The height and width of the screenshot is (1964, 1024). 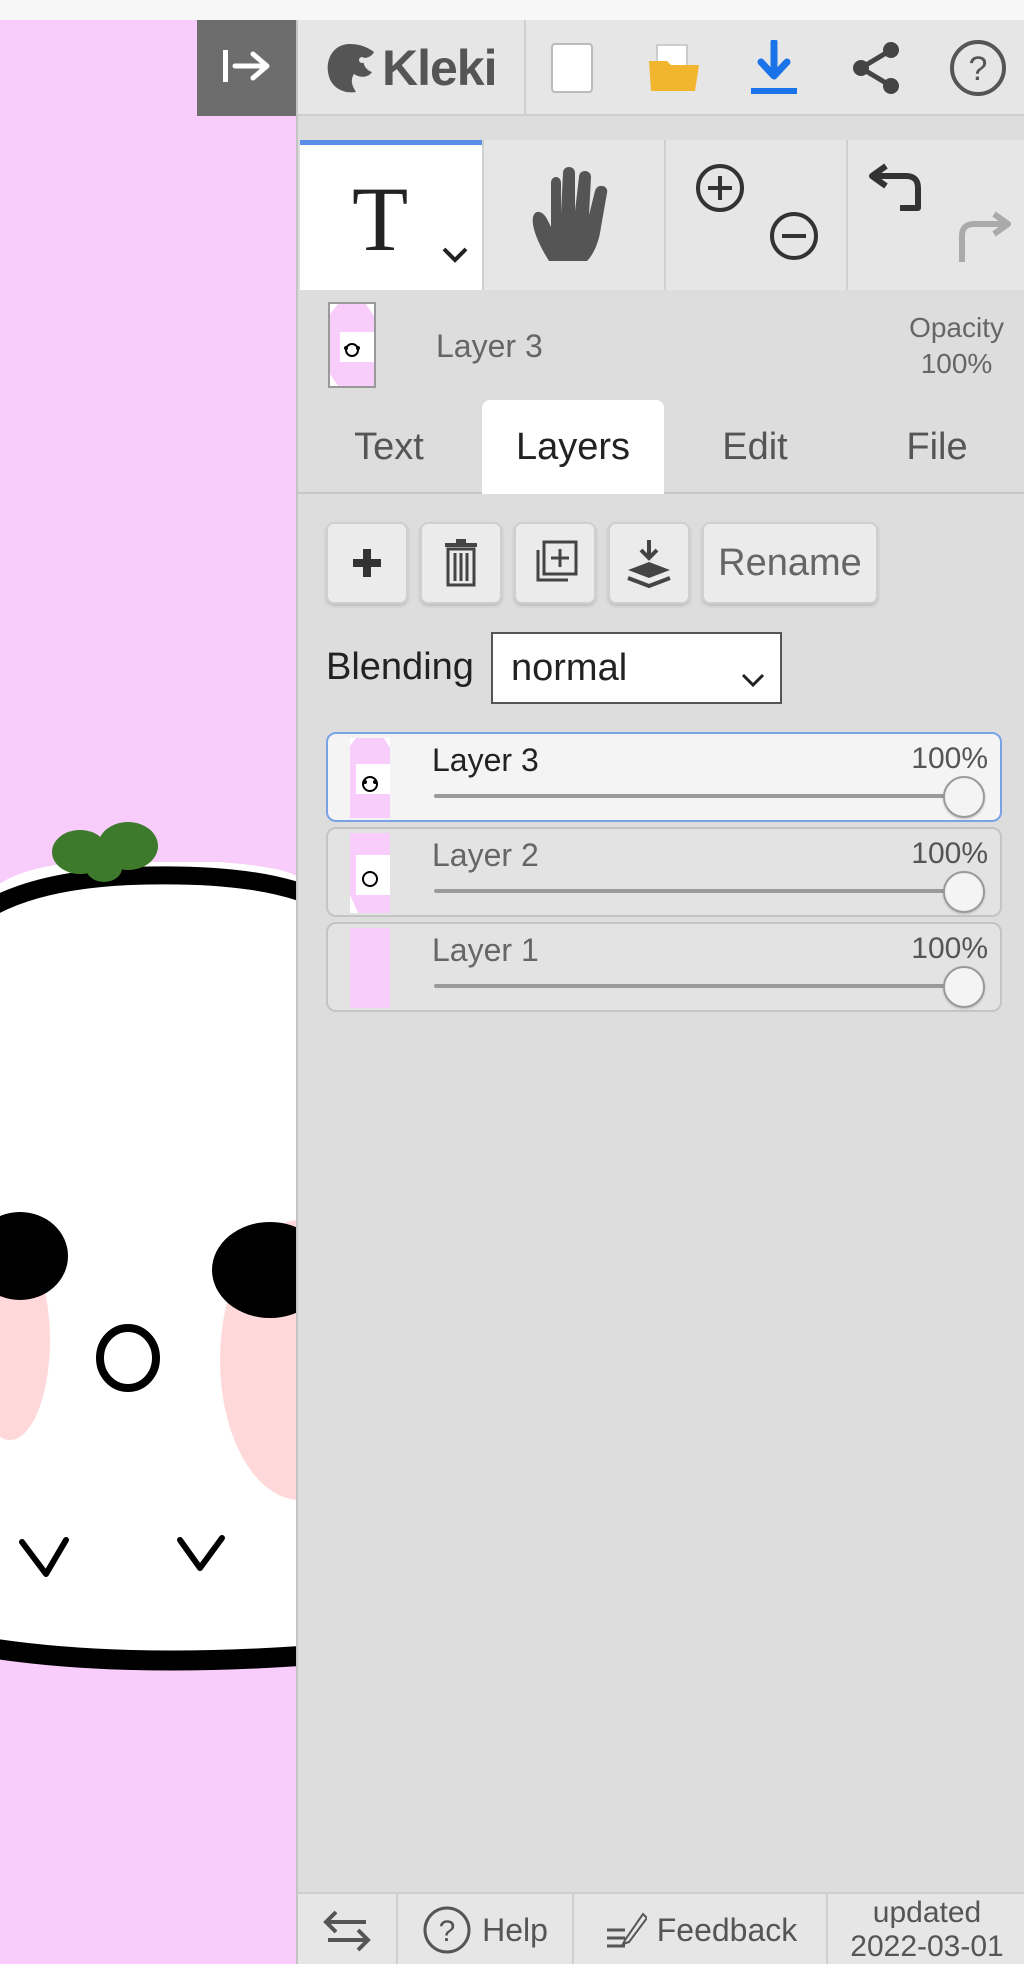 I want to click on open-folder-icon, so click(x=674, y=67).